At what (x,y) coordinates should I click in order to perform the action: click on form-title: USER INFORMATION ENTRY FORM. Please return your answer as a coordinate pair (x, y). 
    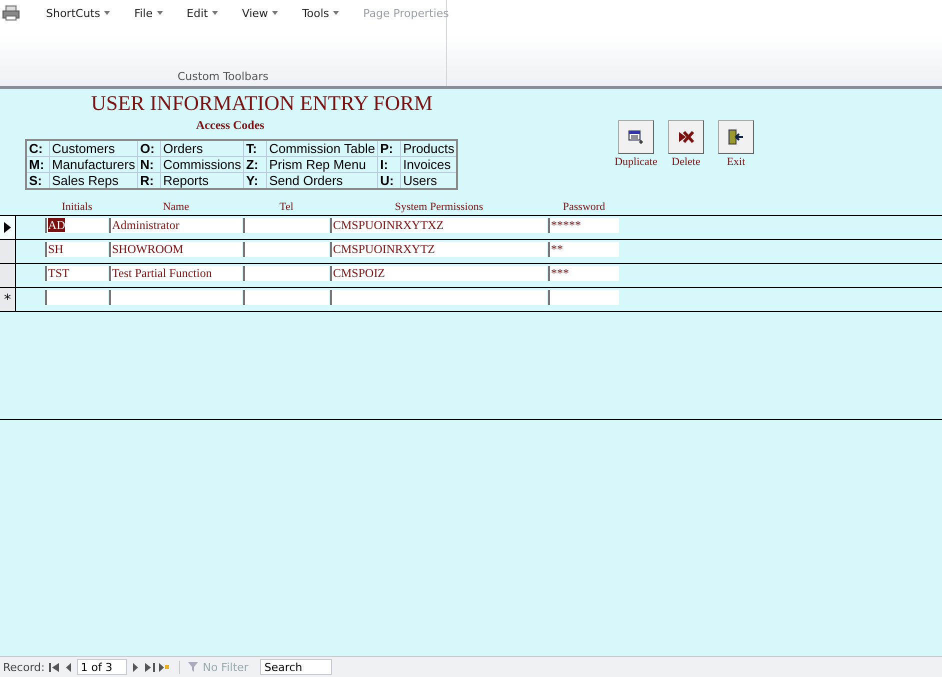
    Looking at the image, I should click on (262, 103).